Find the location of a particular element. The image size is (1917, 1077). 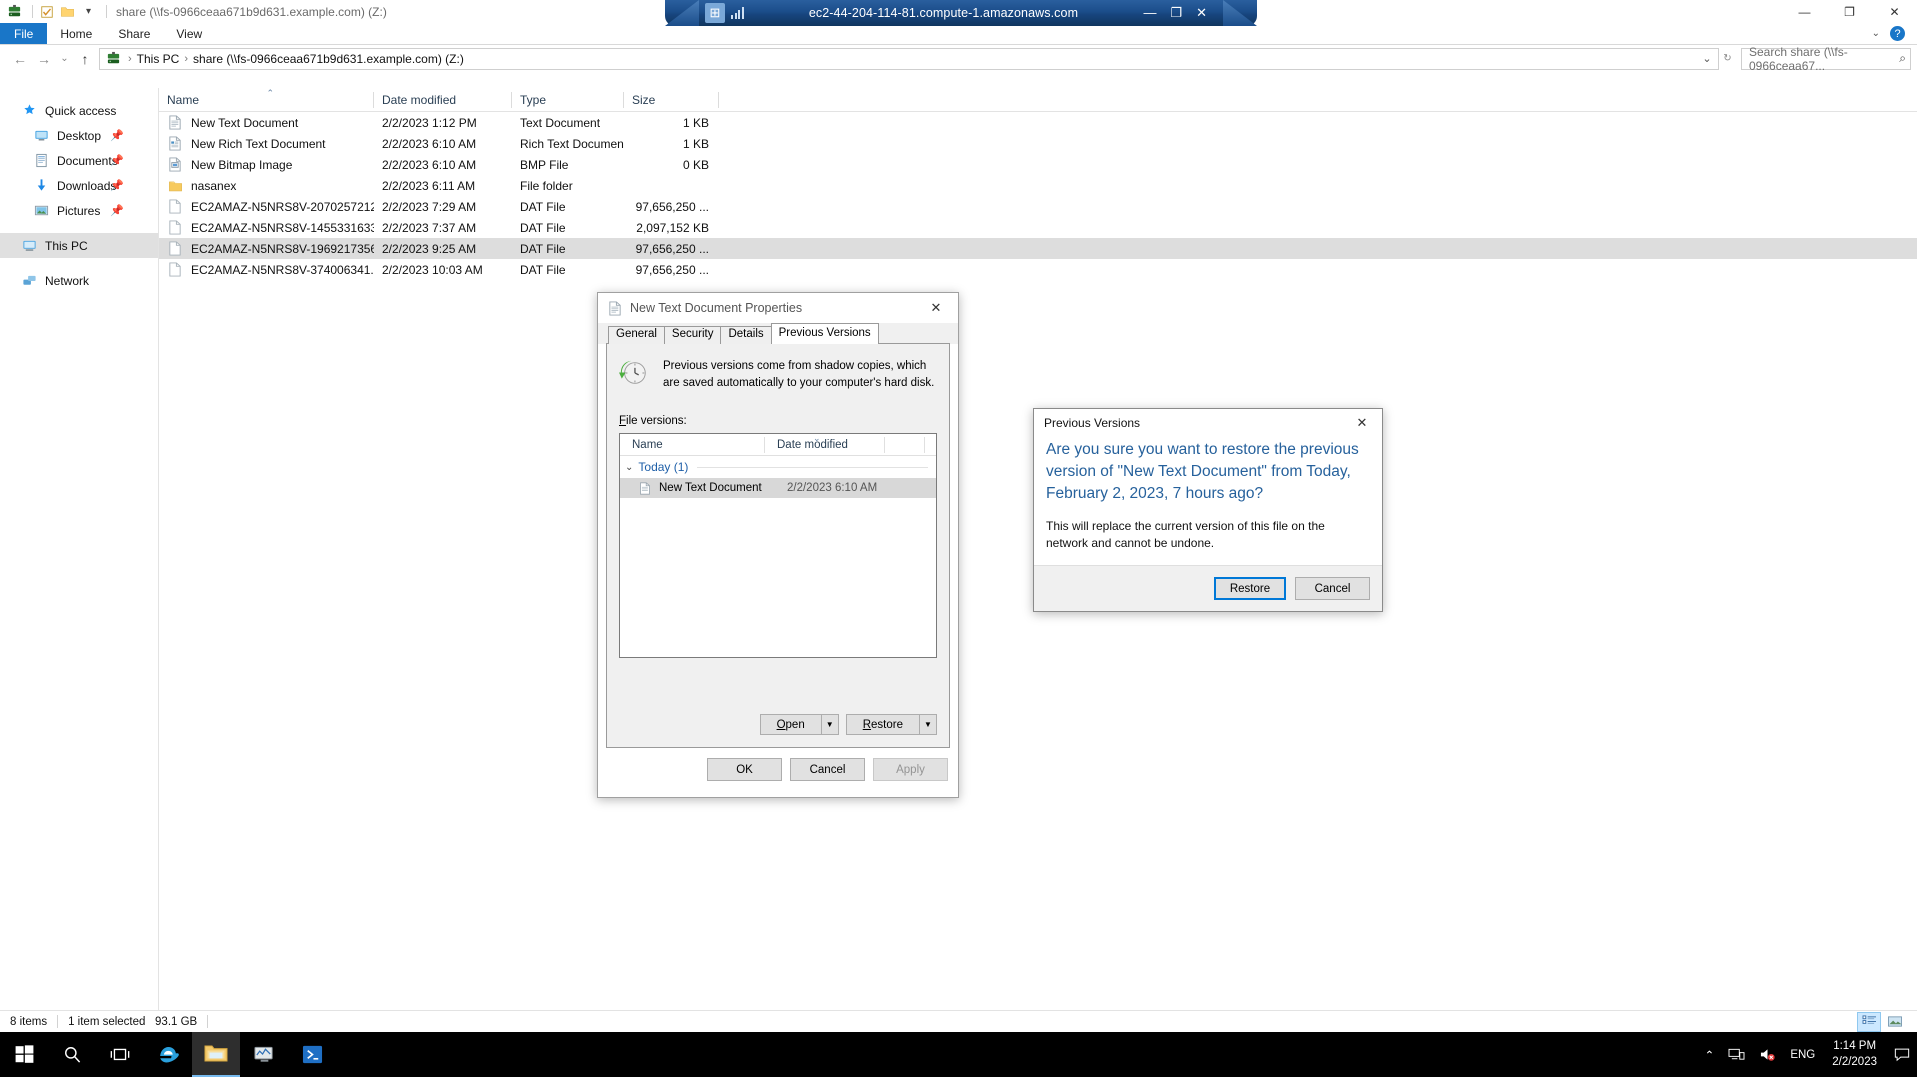

fv-column-date: ⌄ Date modified is located at coordinates (825, 444).